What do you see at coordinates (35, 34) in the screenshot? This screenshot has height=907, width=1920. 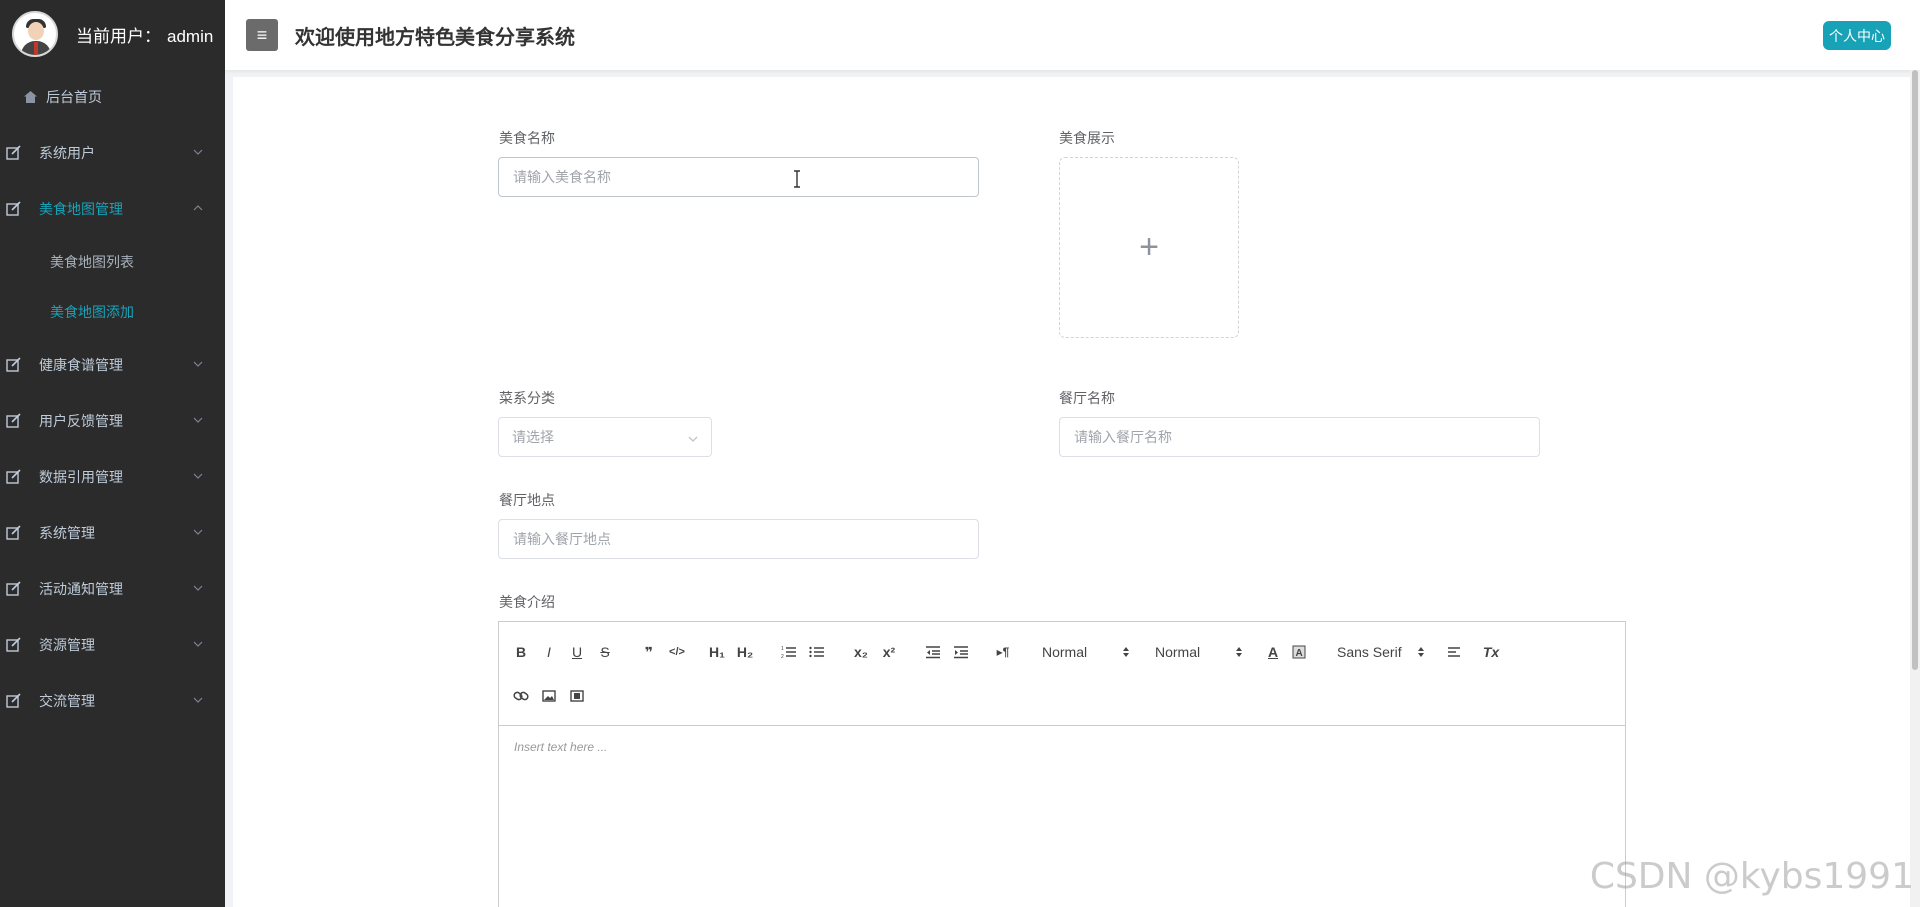 I see `avatar` at bounding box center [35, 34].